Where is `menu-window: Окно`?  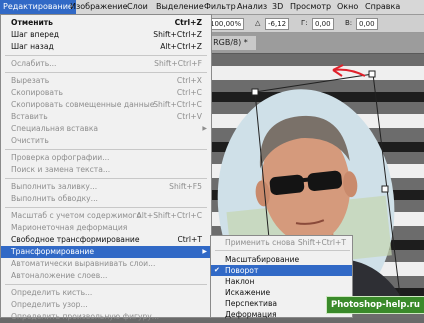 menu-window: Окно is located at coordinates (347, 7).